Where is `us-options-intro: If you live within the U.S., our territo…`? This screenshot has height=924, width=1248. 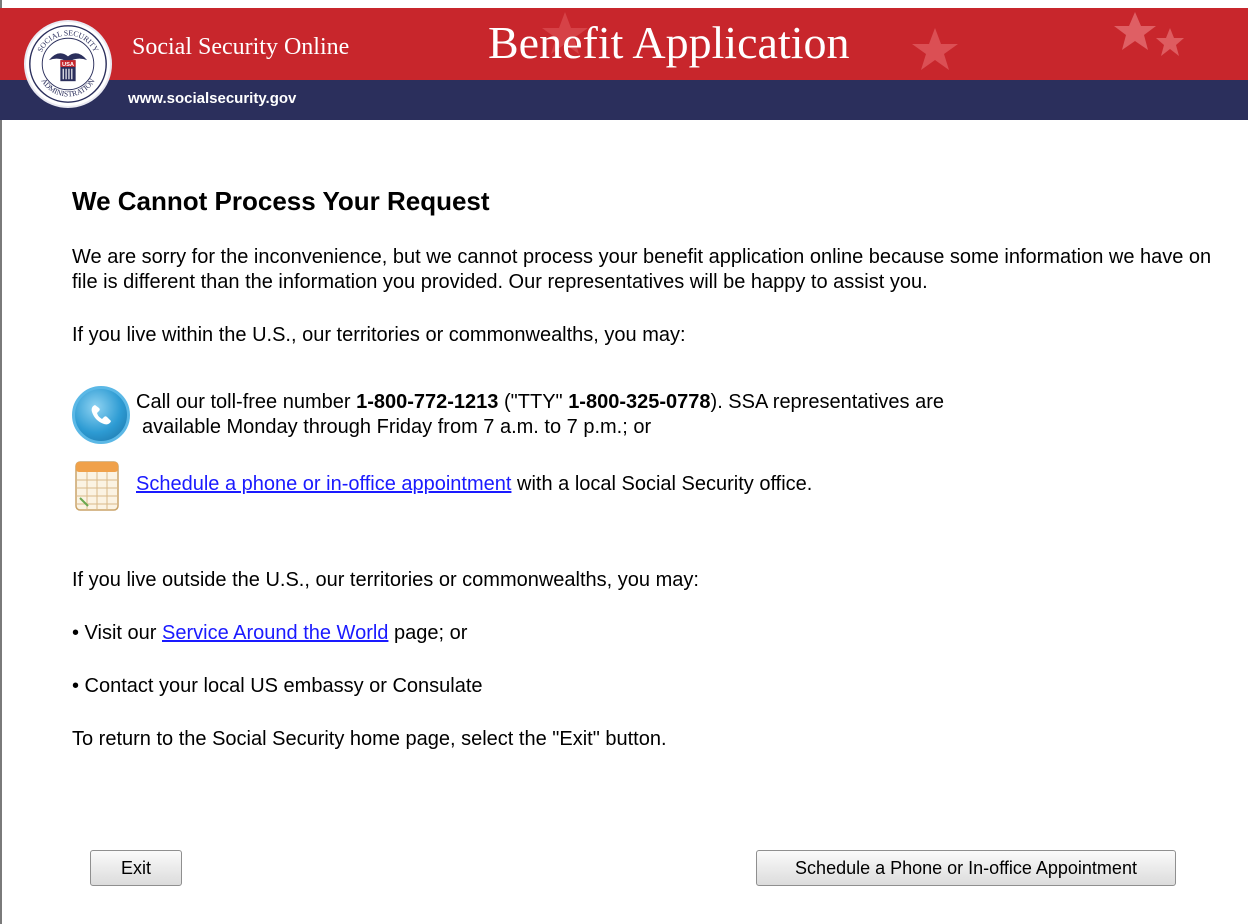
us-options-intro: If you live within the U.S., our territo… is located at coordinates (379, 335).